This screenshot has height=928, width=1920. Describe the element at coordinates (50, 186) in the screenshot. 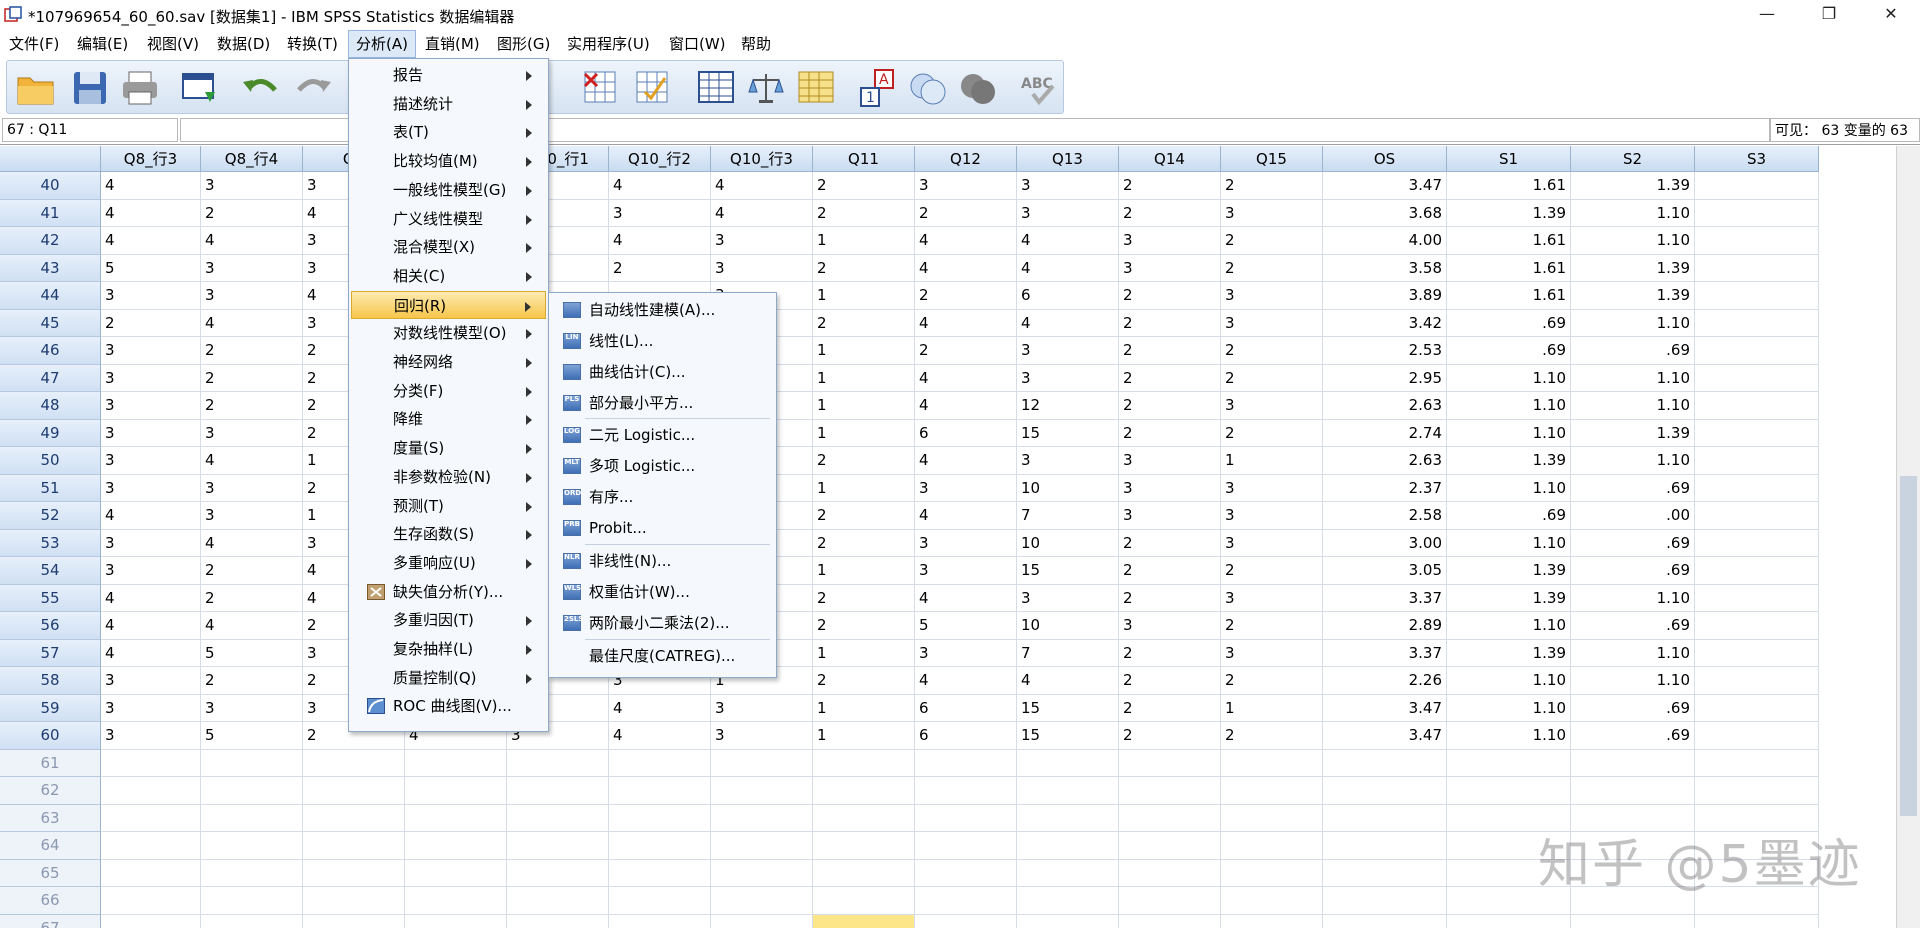

I see `row-number: 40` at that location.